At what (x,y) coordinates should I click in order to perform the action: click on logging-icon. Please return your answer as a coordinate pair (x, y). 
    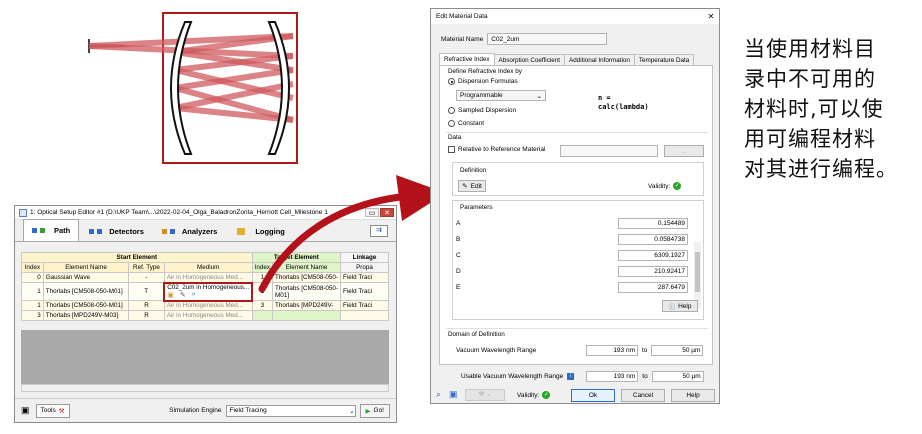
    Looking at the image, I should click on (242, 231).